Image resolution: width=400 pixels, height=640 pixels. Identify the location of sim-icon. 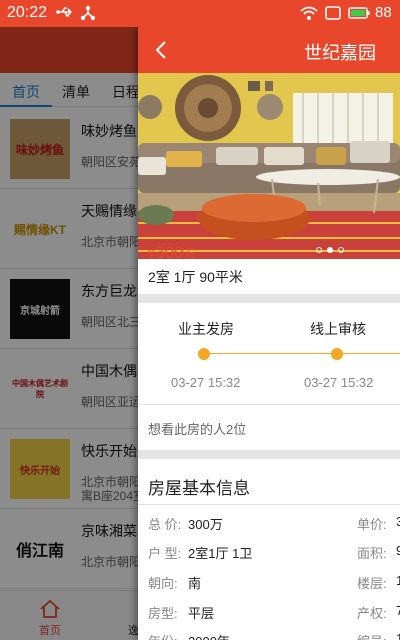
(333, 13).